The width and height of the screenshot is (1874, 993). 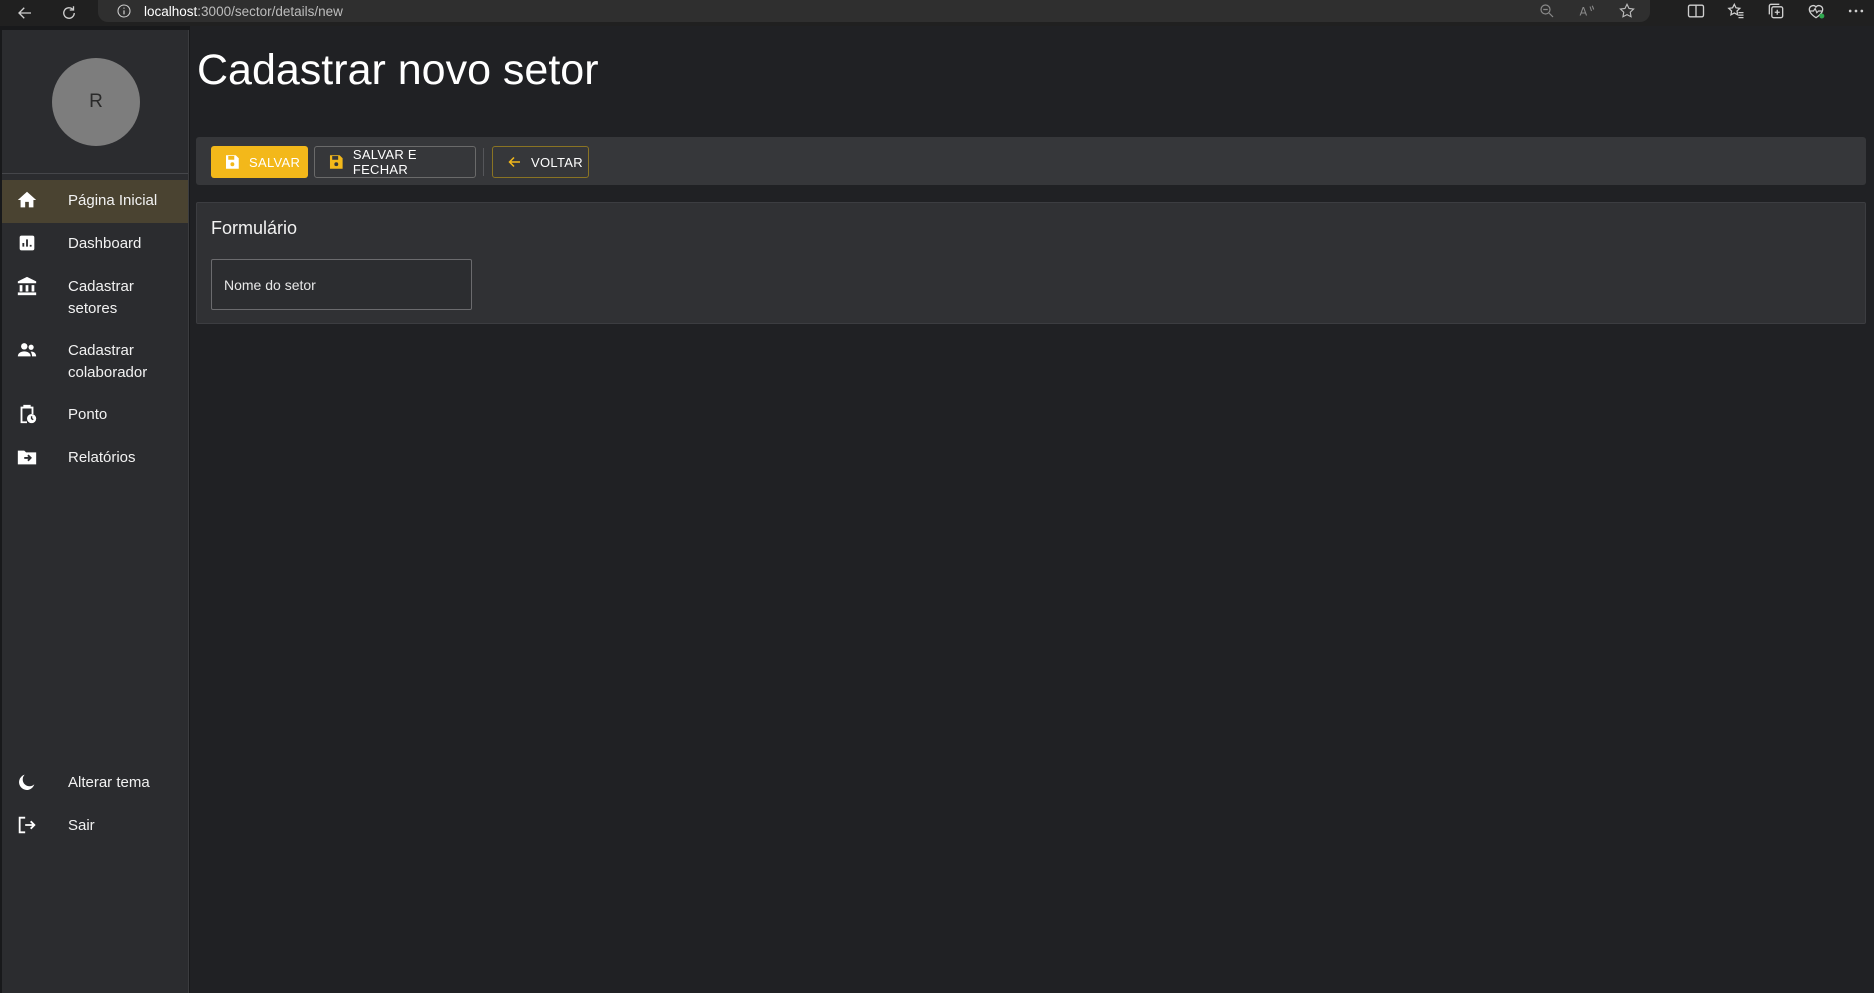 I want to click on browser-essentials-icon, so click(x=1816, y=11).